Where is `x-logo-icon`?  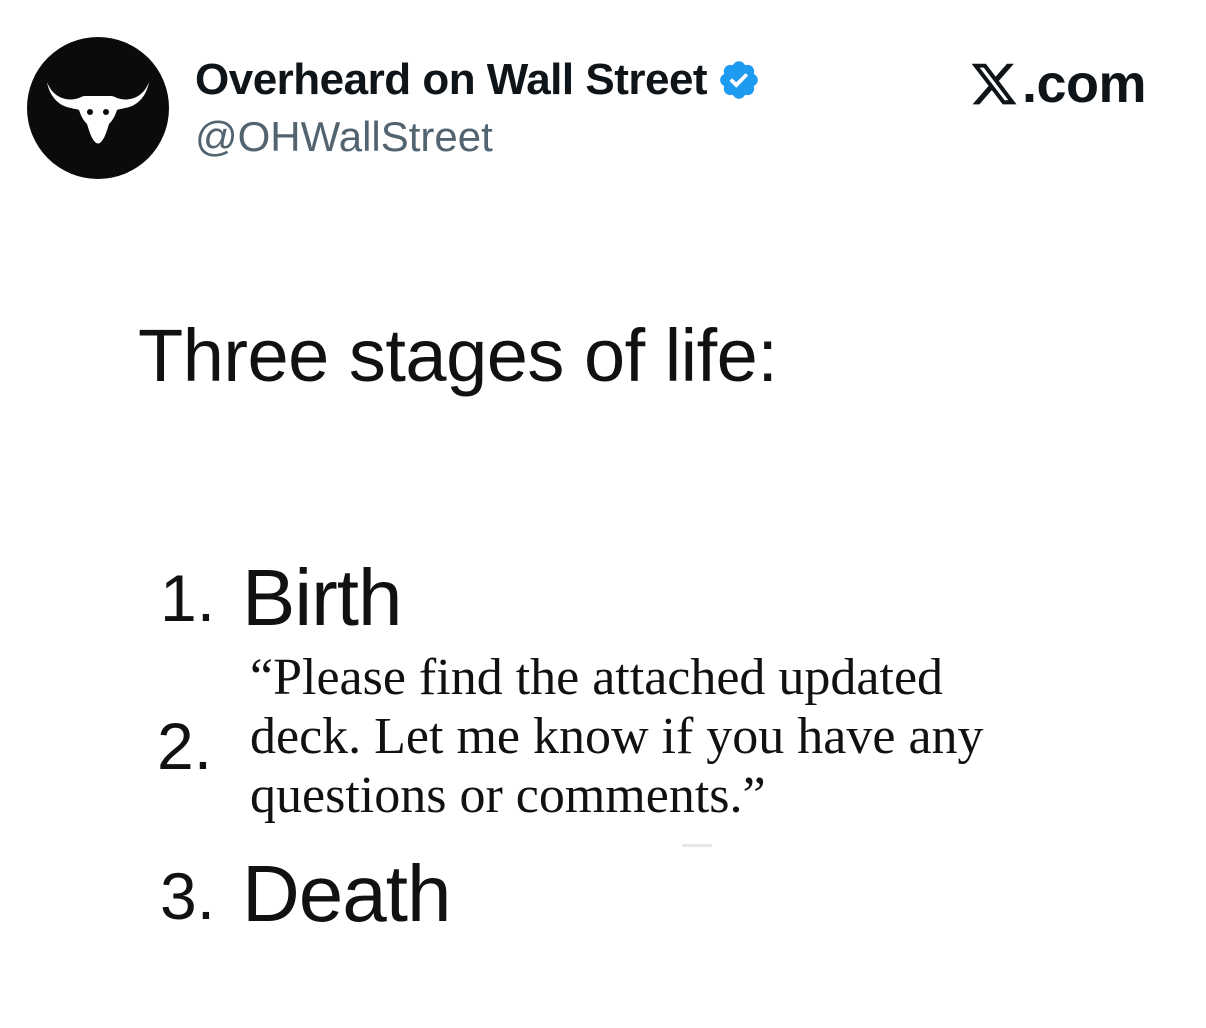
x-logo-icon is located at coordinates (994, 84).